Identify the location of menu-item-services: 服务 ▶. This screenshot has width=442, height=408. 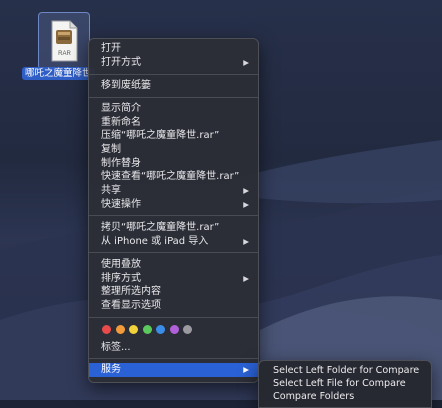
(173, 370).